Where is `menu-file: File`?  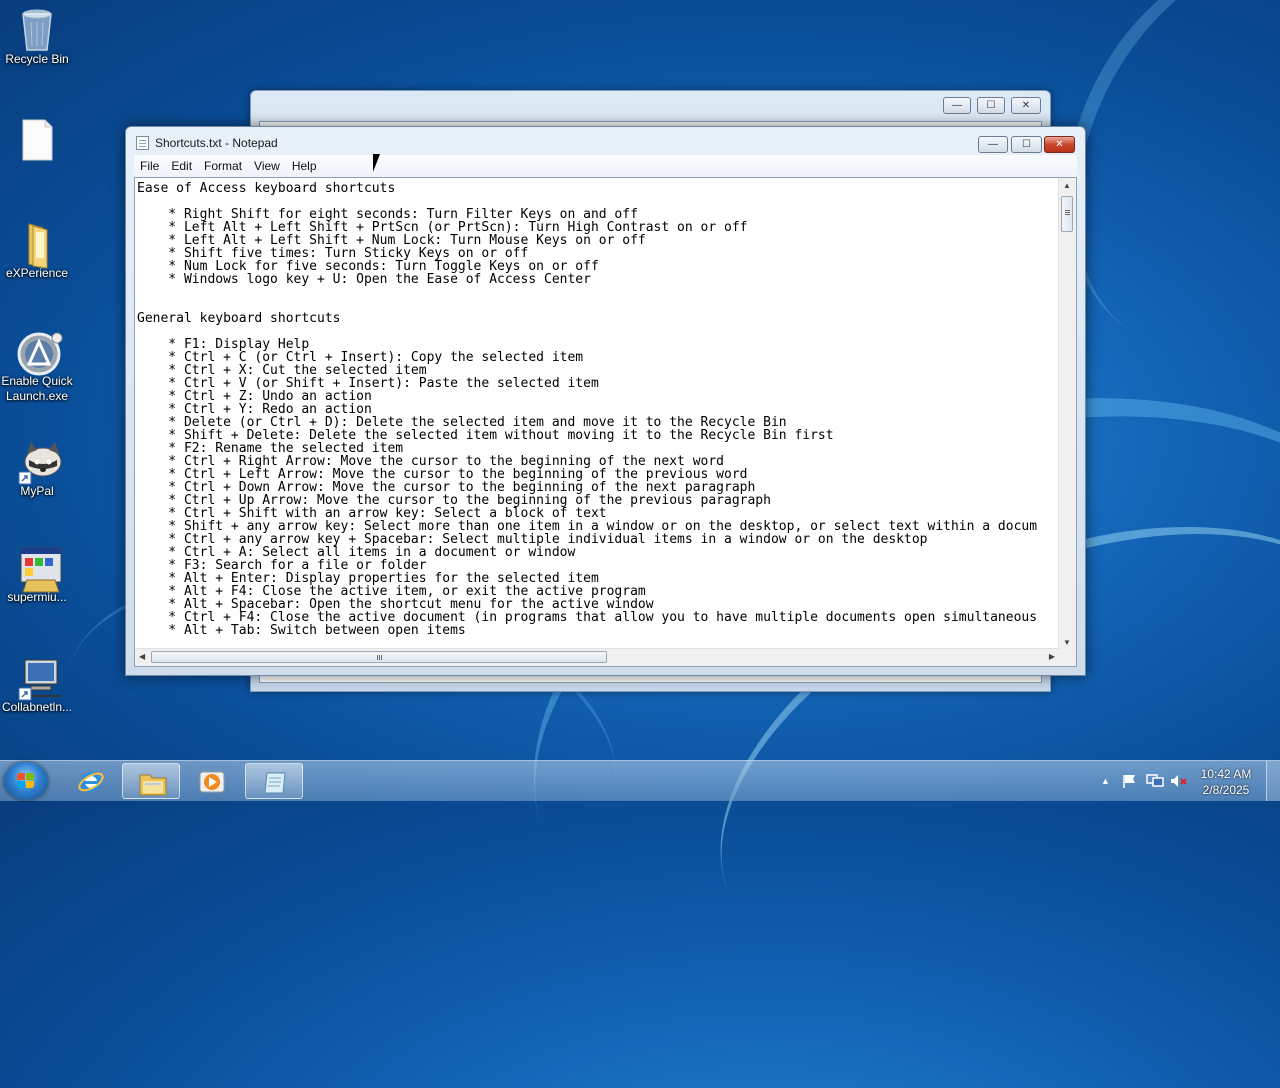 menu-file: File is located at coordinates (149, 166).